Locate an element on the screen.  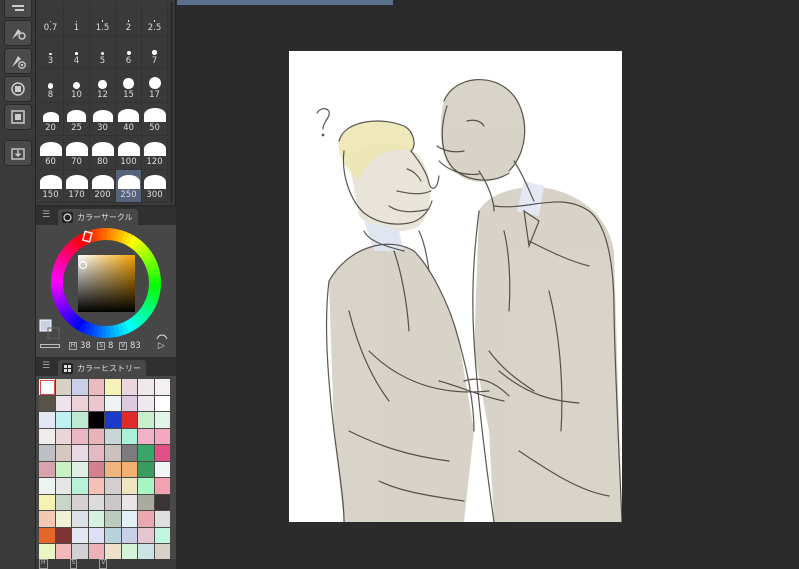
brush-size-2: 2 is located at coordinates (129, 19).